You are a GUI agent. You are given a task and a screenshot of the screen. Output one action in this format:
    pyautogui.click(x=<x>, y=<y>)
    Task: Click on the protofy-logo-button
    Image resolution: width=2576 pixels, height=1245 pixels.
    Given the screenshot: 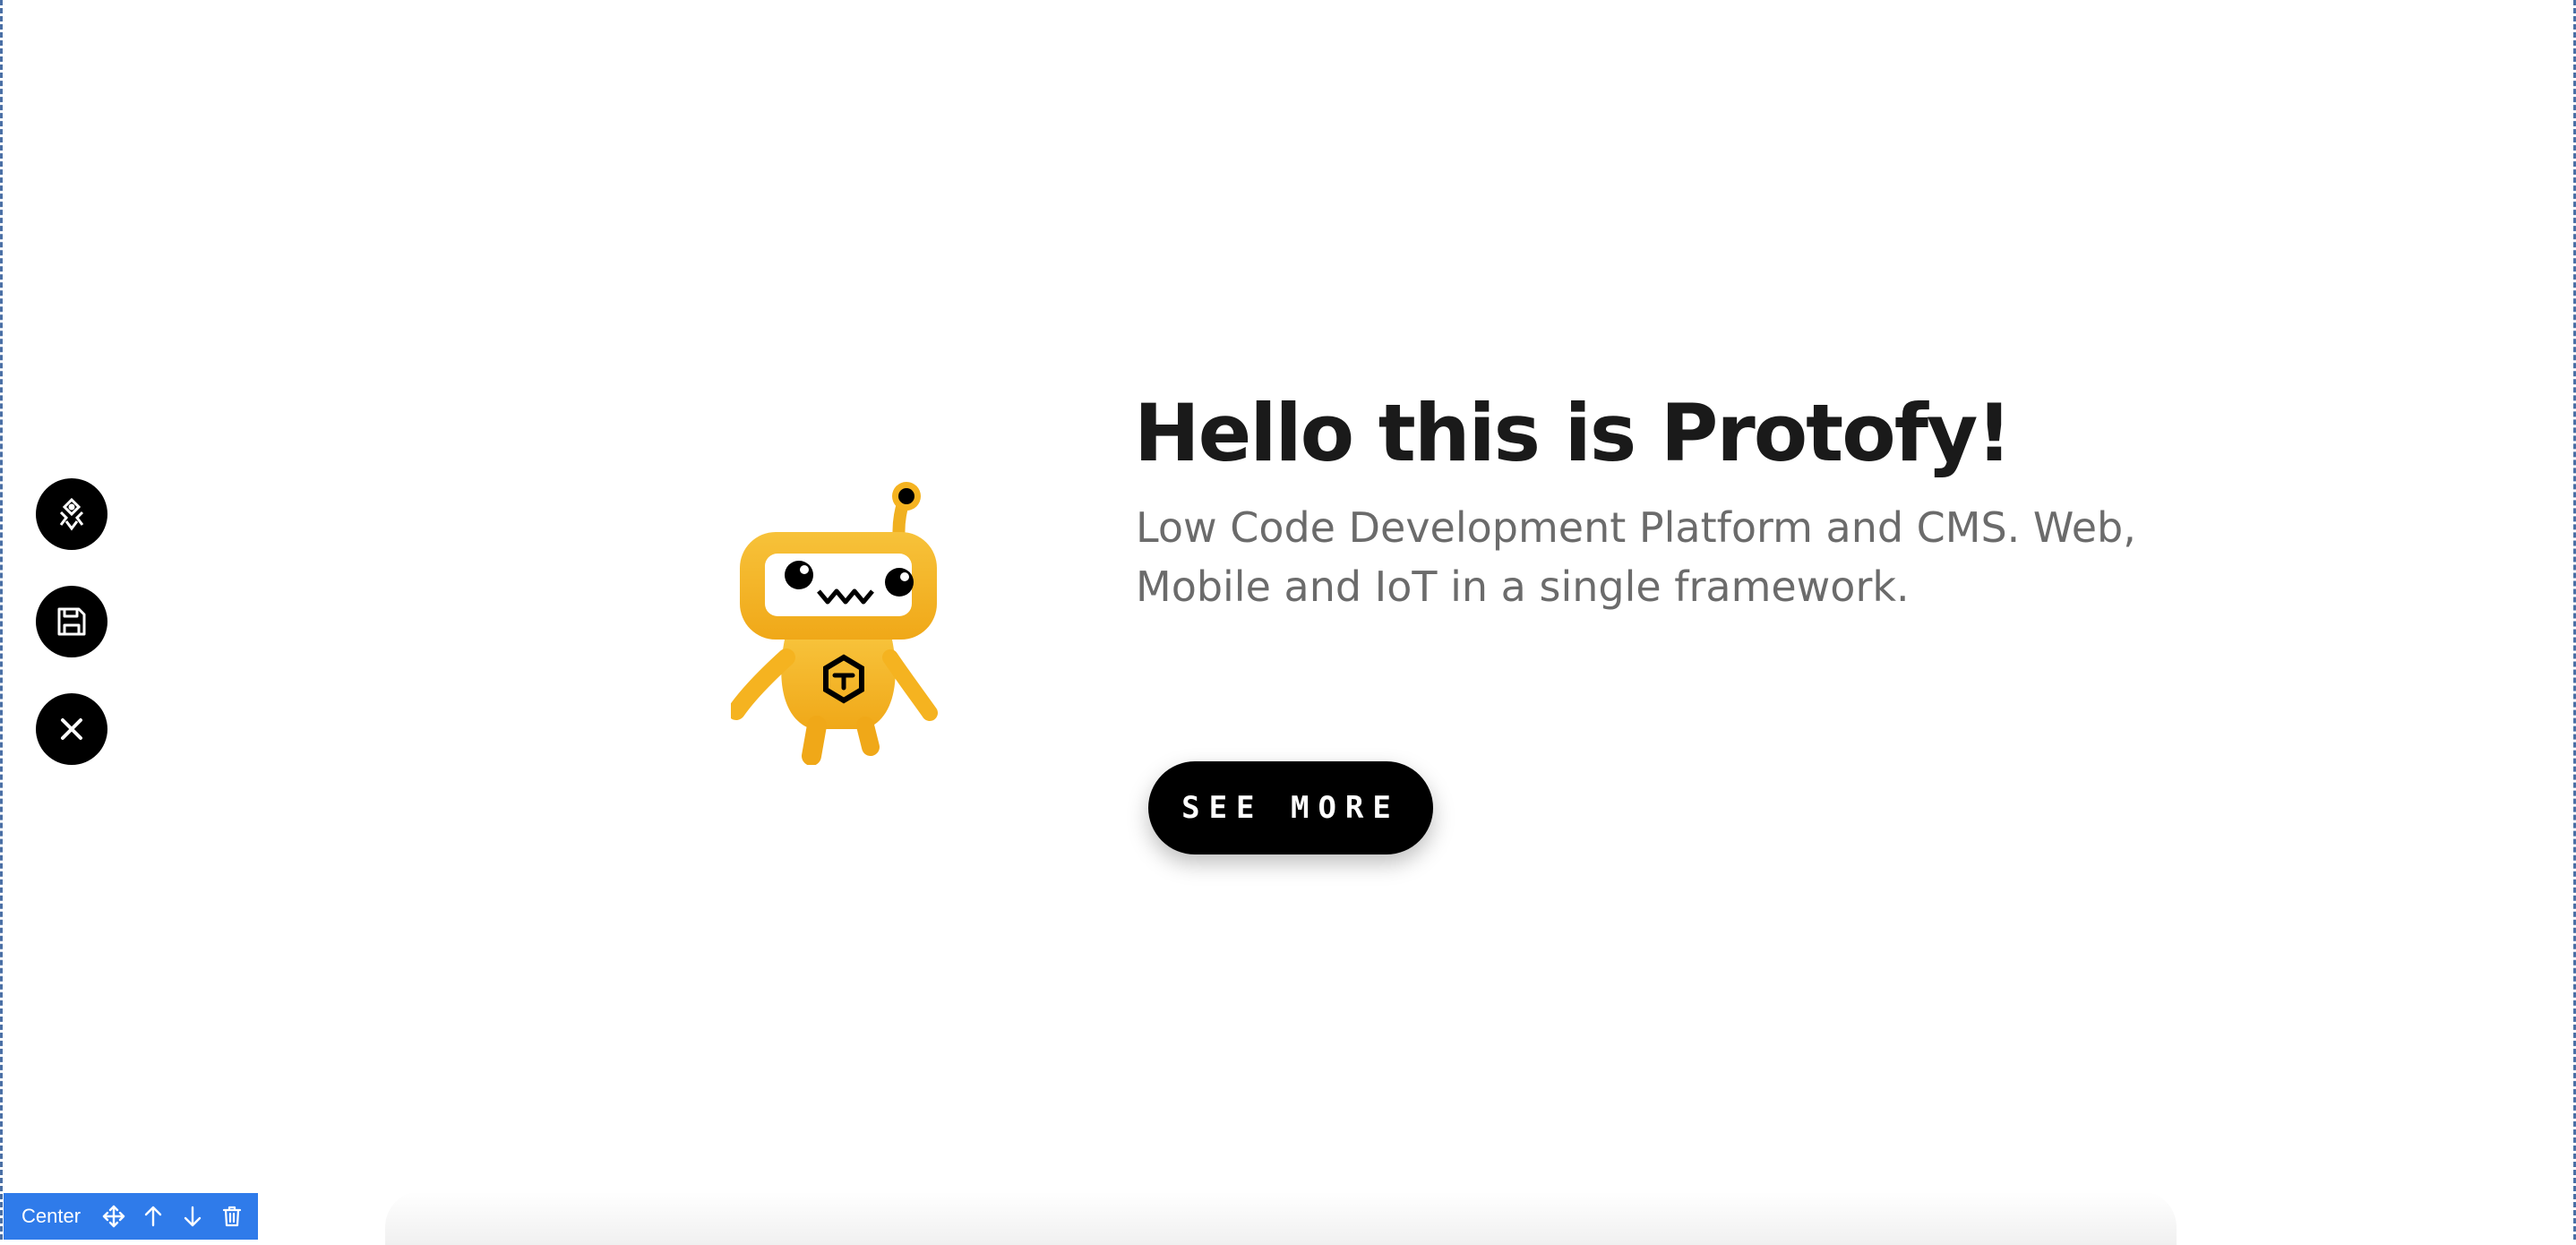 What is the action you would take?
    pyautogui.click(x=71, y=514)
    